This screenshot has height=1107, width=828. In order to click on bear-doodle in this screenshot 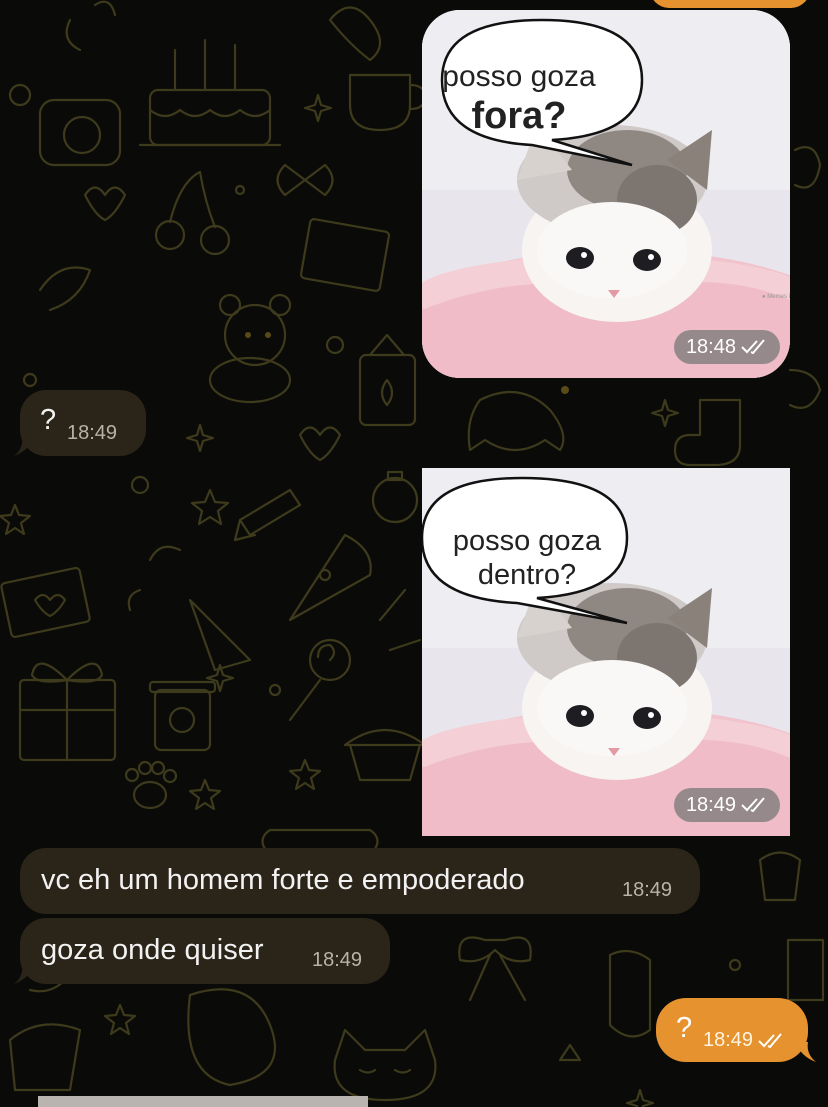, I will do `click(250, 348)`.